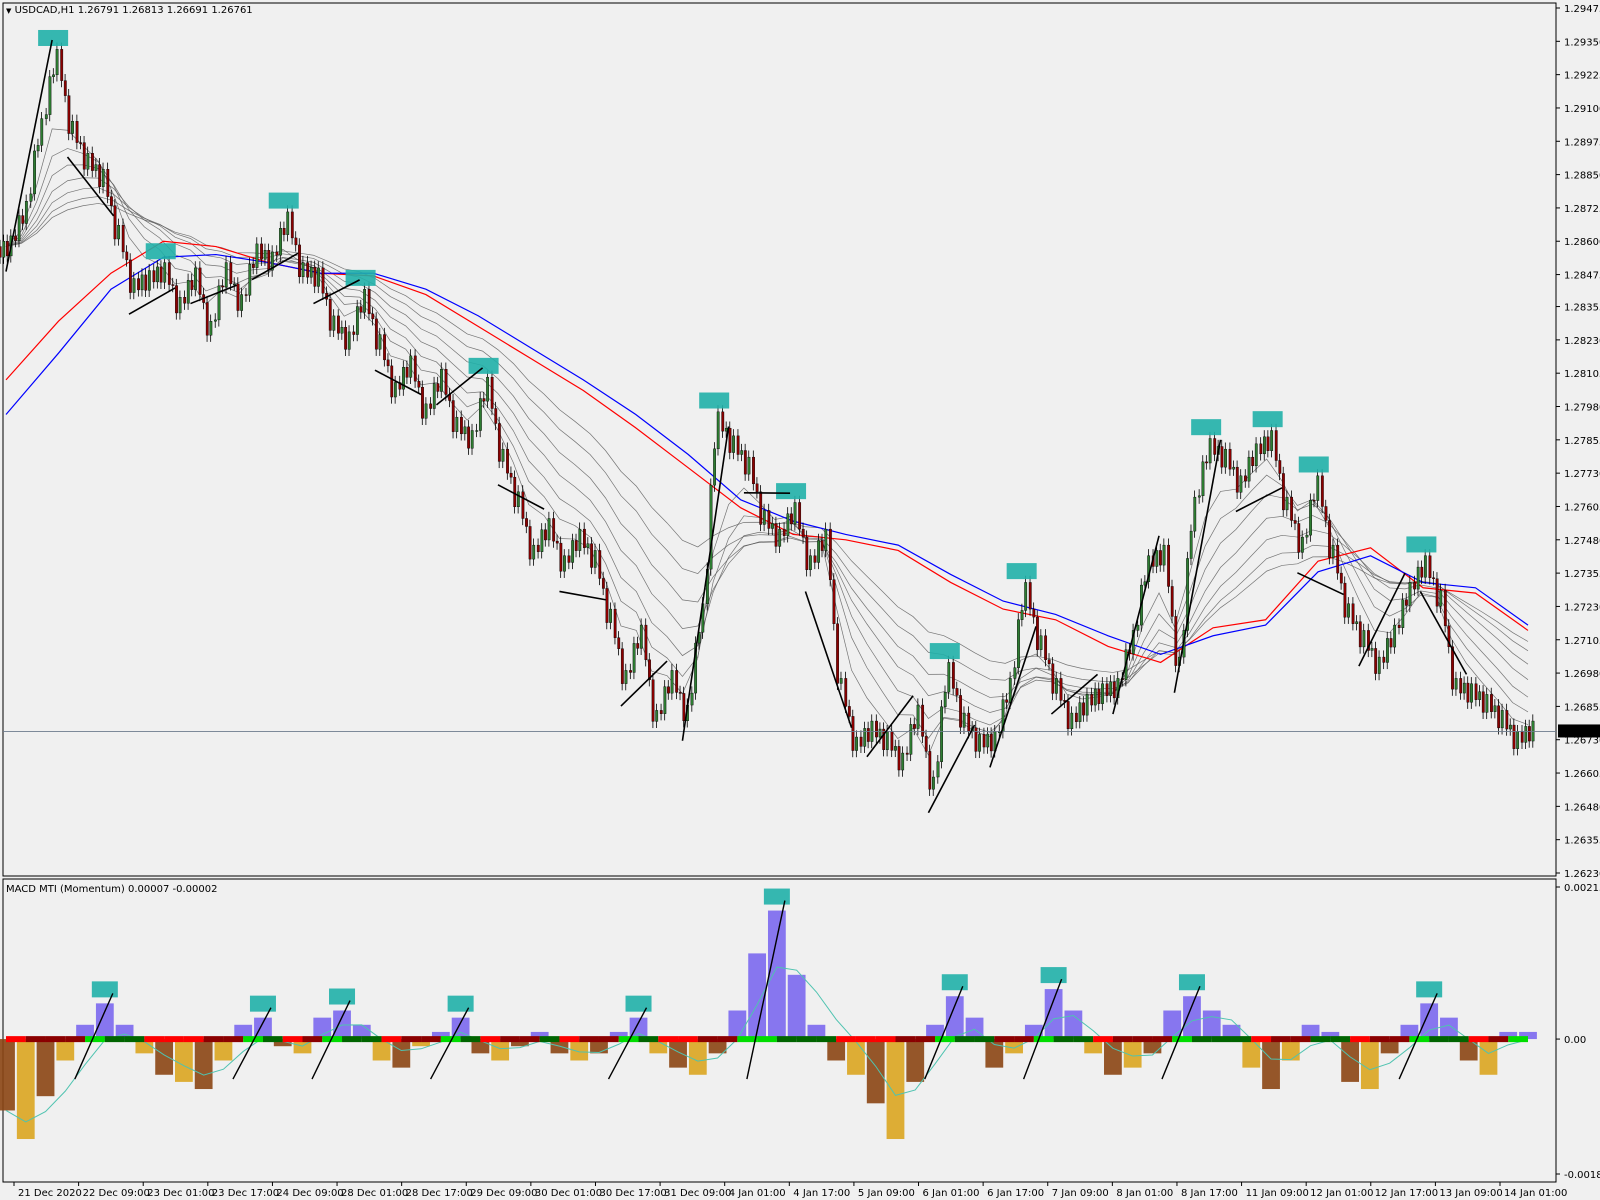 The width and height of the screenshot is (1600, 1200). Describe the element at coordinates (1015, 1193) in the screenshot. I see `time-tick-label: 6 Jan 17:00` at that location.